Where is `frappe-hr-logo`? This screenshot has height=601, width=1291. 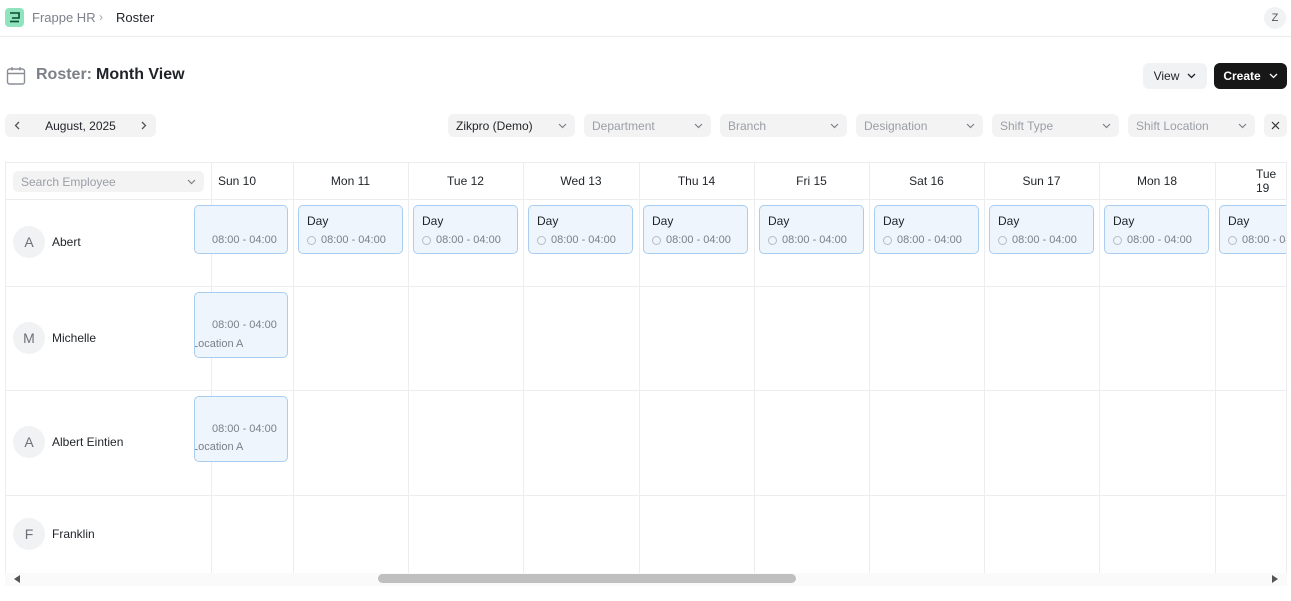
frappe-hr-logo is located at coordinates (14, 17).